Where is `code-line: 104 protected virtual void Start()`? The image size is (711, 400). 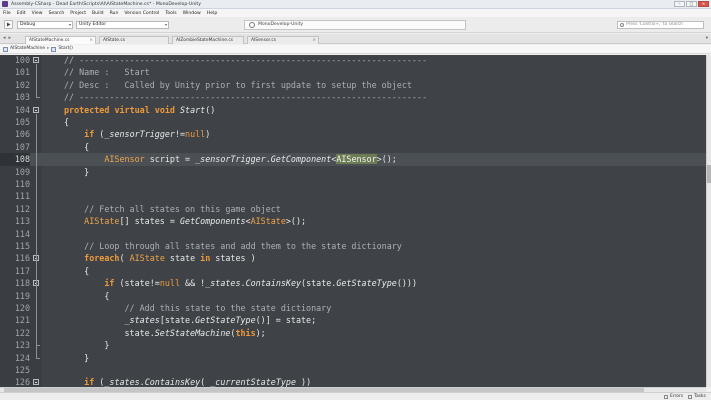 code-line: 104 protected virtual void Start() is located at coordinates (353, 110).